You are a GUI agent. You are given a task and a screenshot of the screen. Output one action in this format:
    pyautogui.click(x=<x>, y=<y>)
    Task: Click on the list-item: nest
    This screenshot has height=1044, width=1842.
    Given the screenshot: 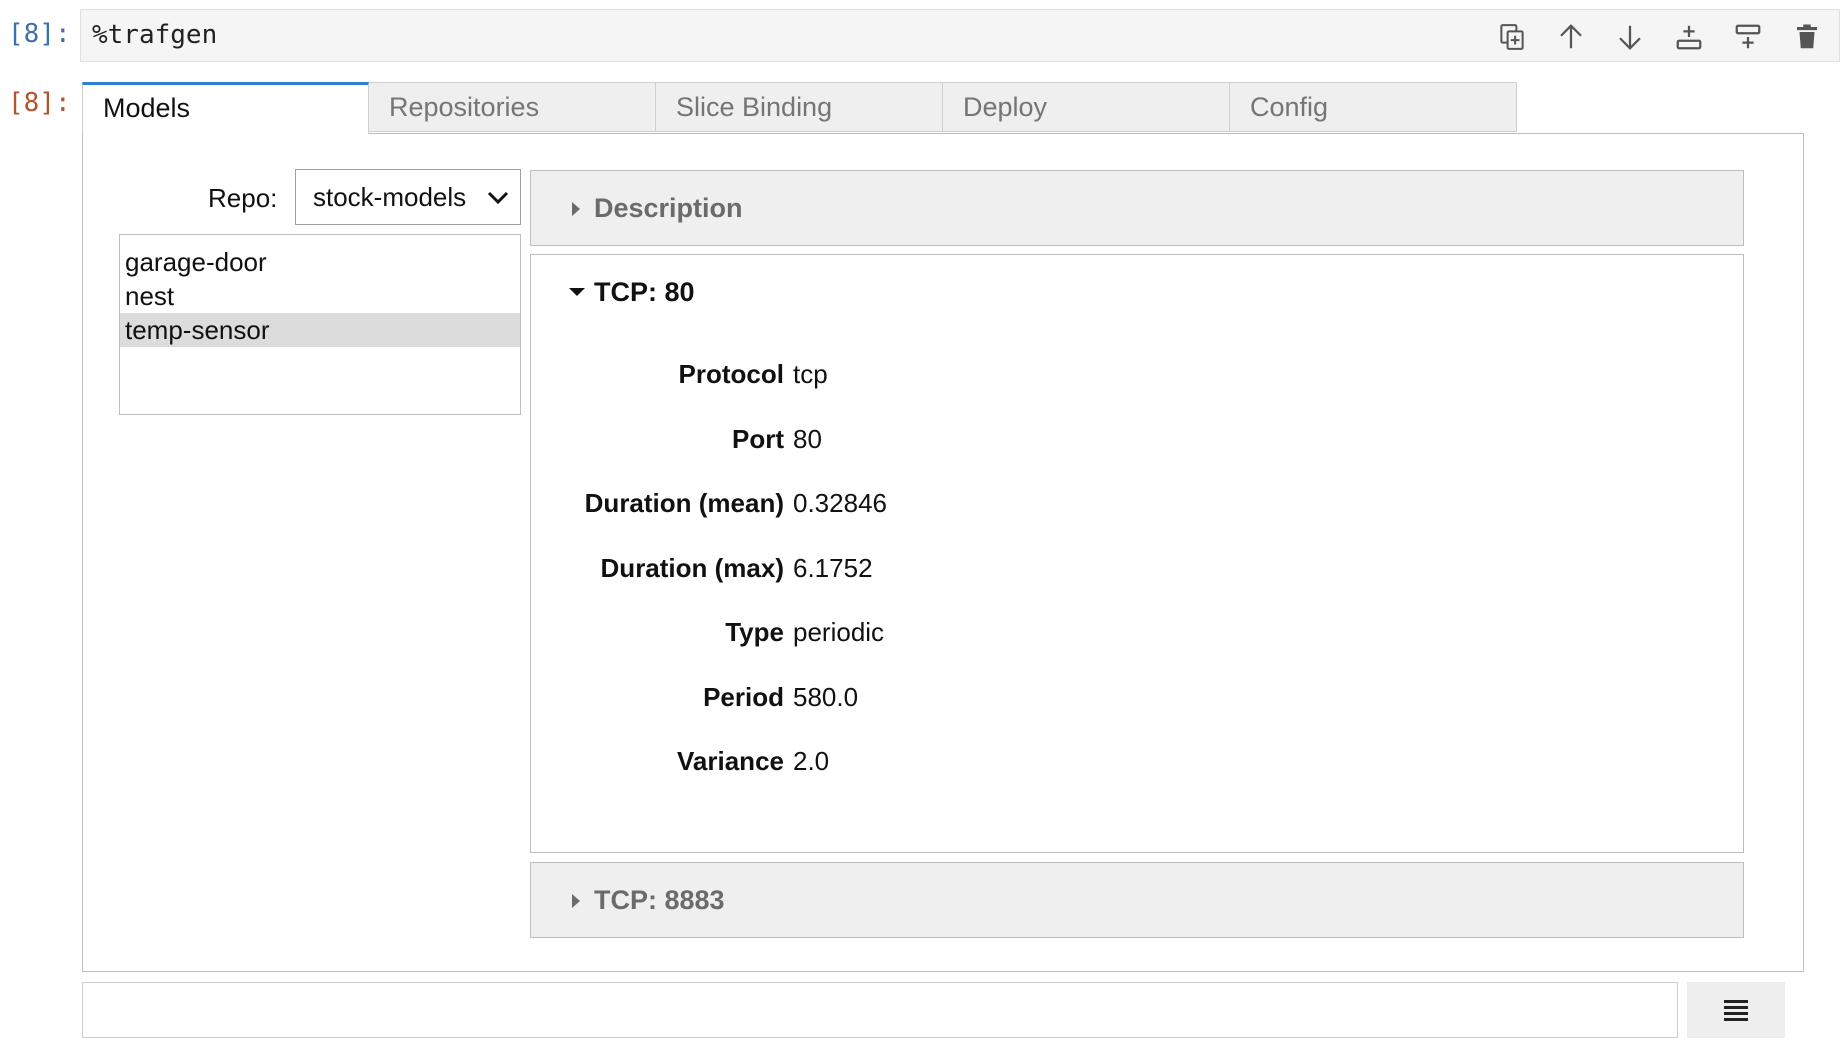 What is the action you would take?
    pyautogui.click(x=320, y=296)
    